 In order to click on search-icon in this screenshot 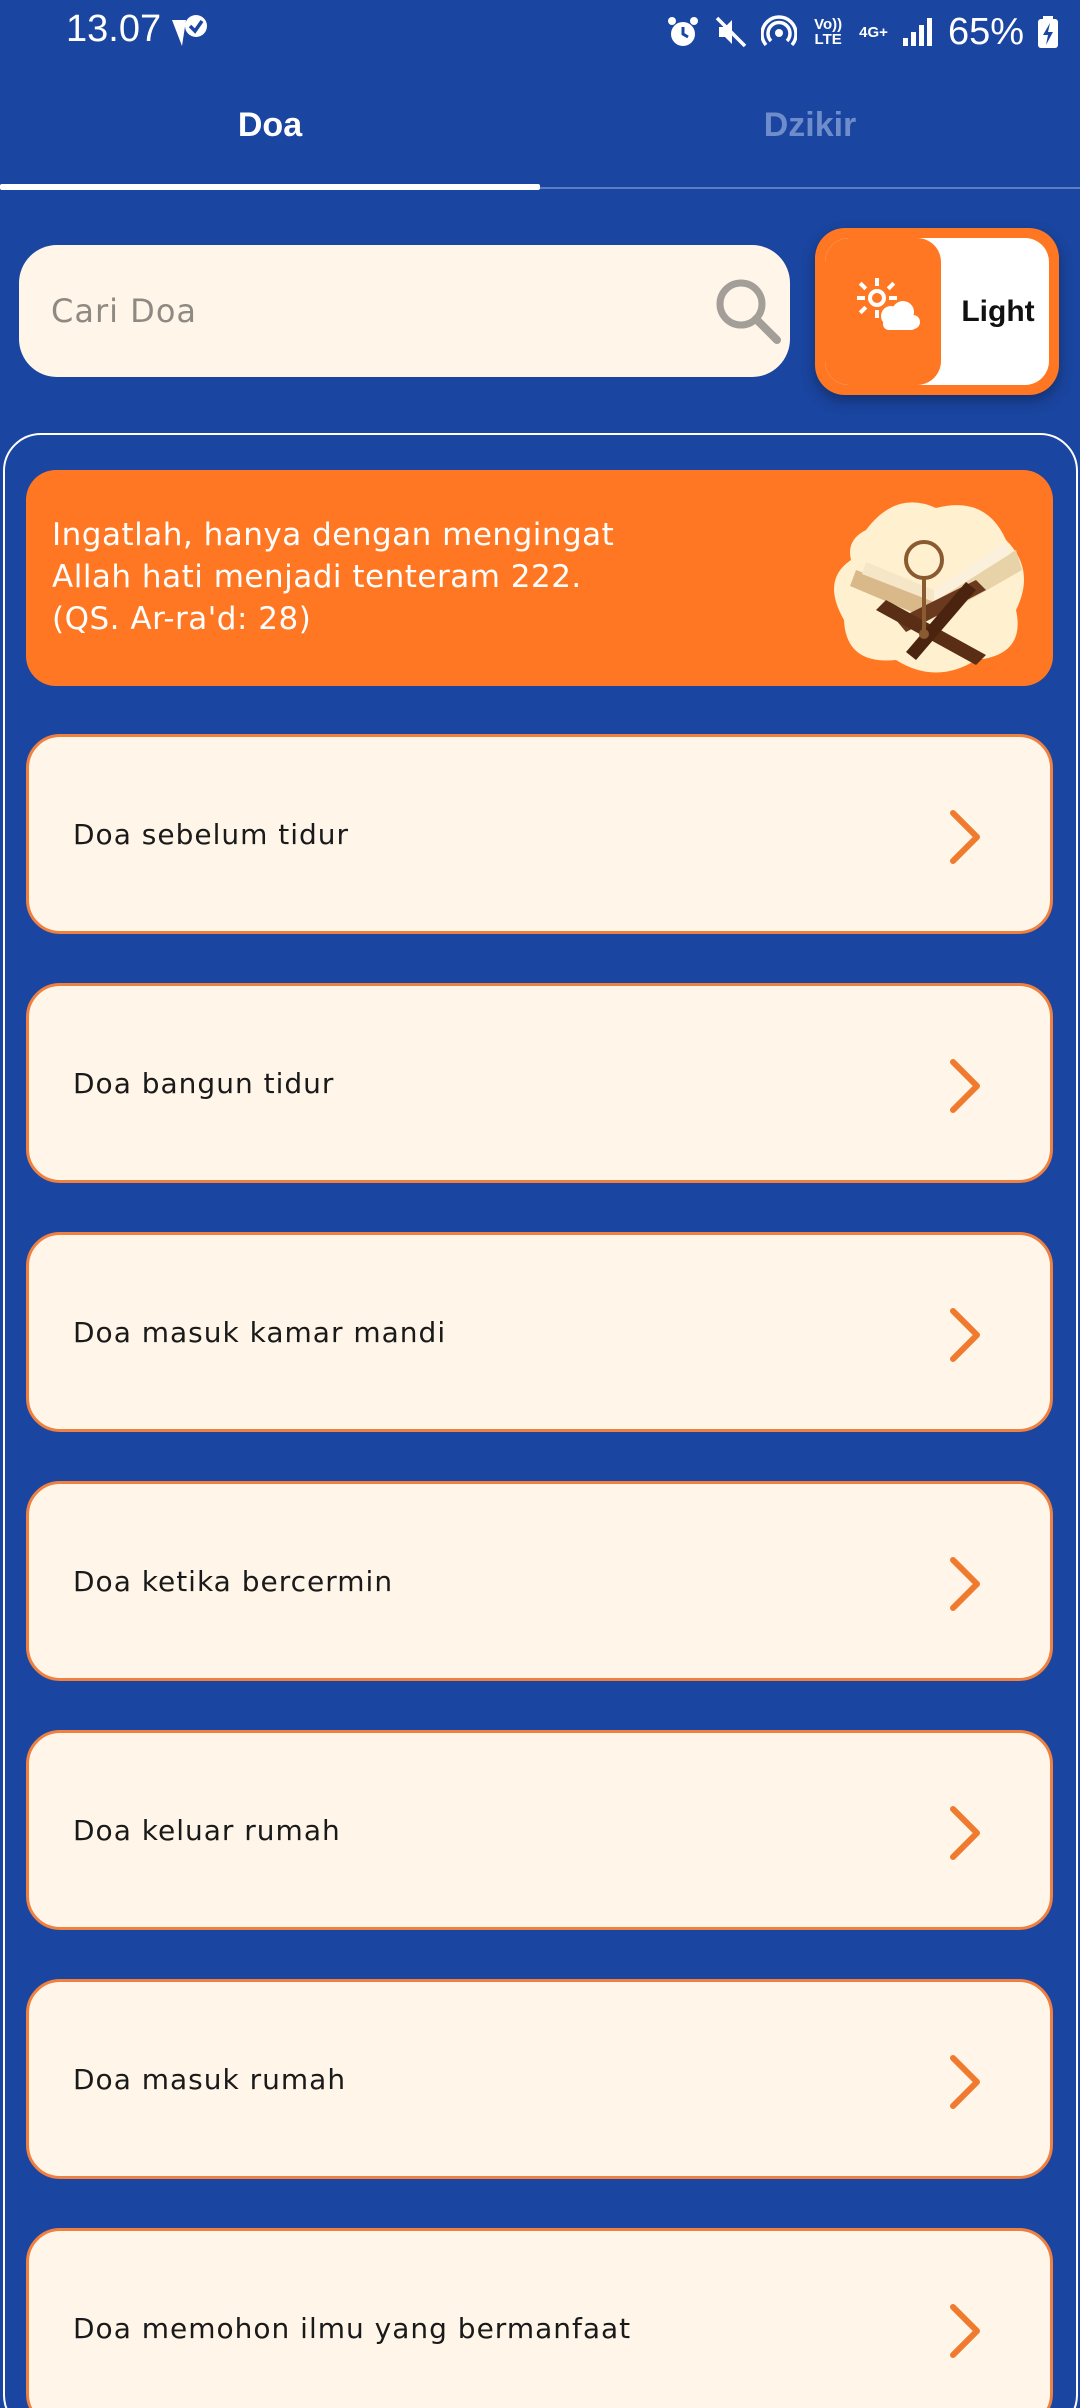, I will do `click(748, 311)`.